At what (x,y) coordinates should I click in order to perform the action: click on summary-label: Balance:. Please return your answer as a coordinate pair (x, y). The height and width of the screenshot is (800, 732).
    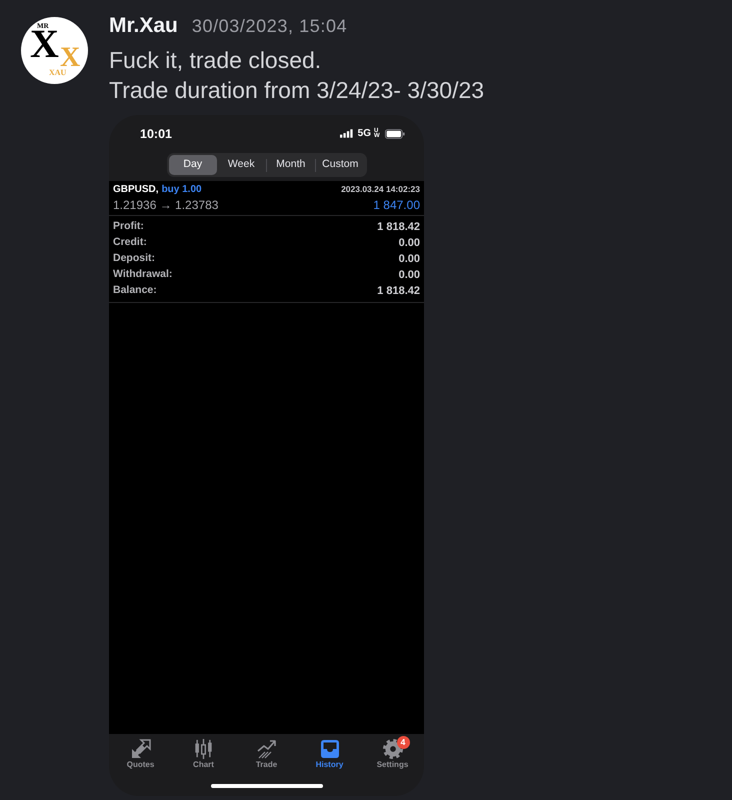
    Looking at the image, I should click on (135, 290).